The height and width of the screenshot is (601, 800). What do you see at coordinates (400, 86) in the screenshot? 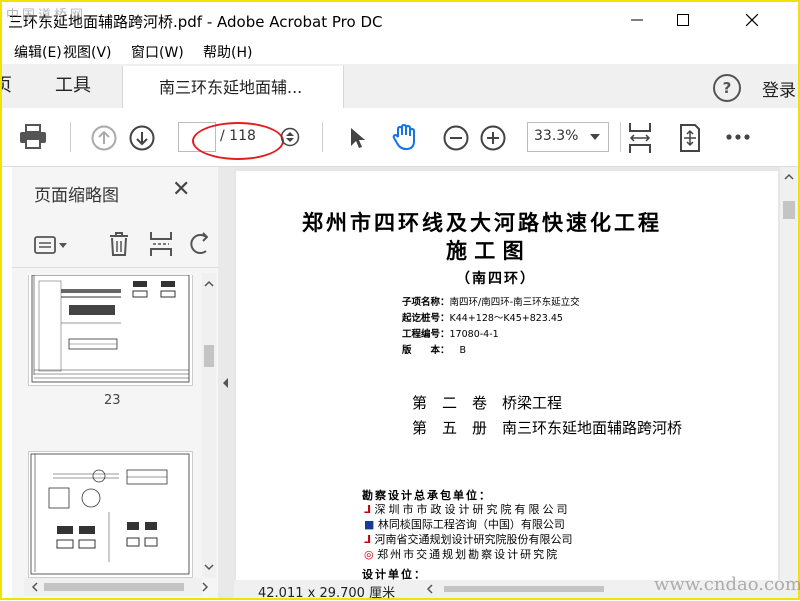
I see `tab-bar: 页 工具 南三环东延地面辅... ? 登录` at bounding box center [400, 86].